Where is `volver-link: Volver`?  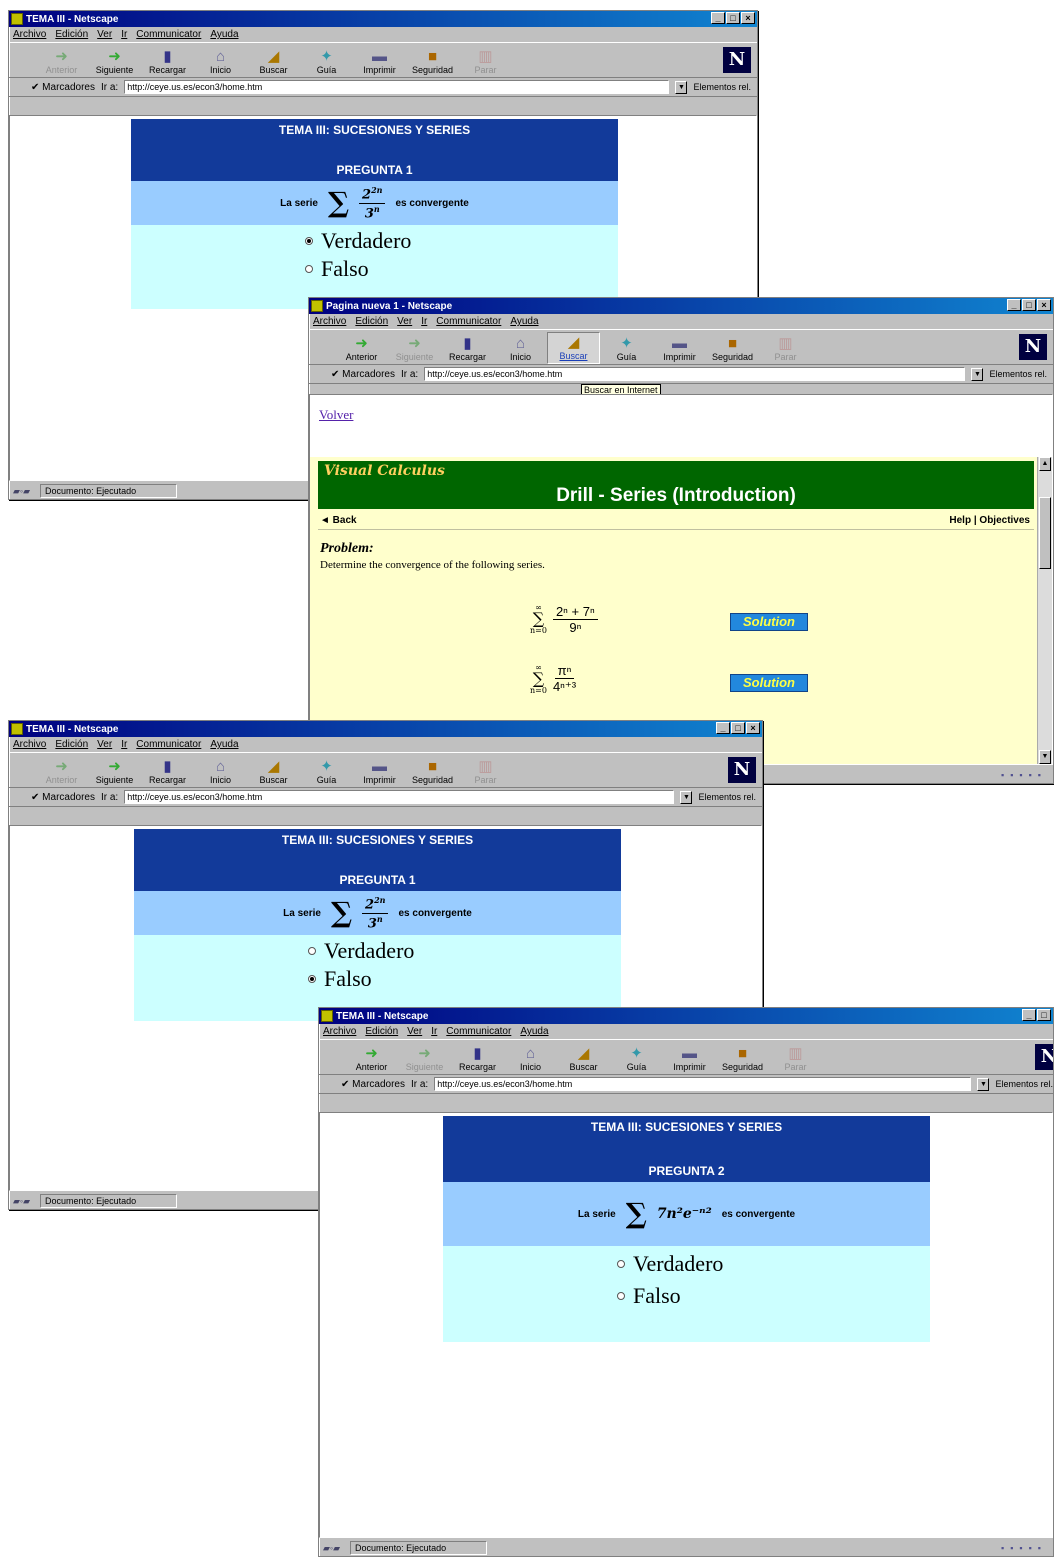 volver-link: Volver is located at coordinates (336, 415).